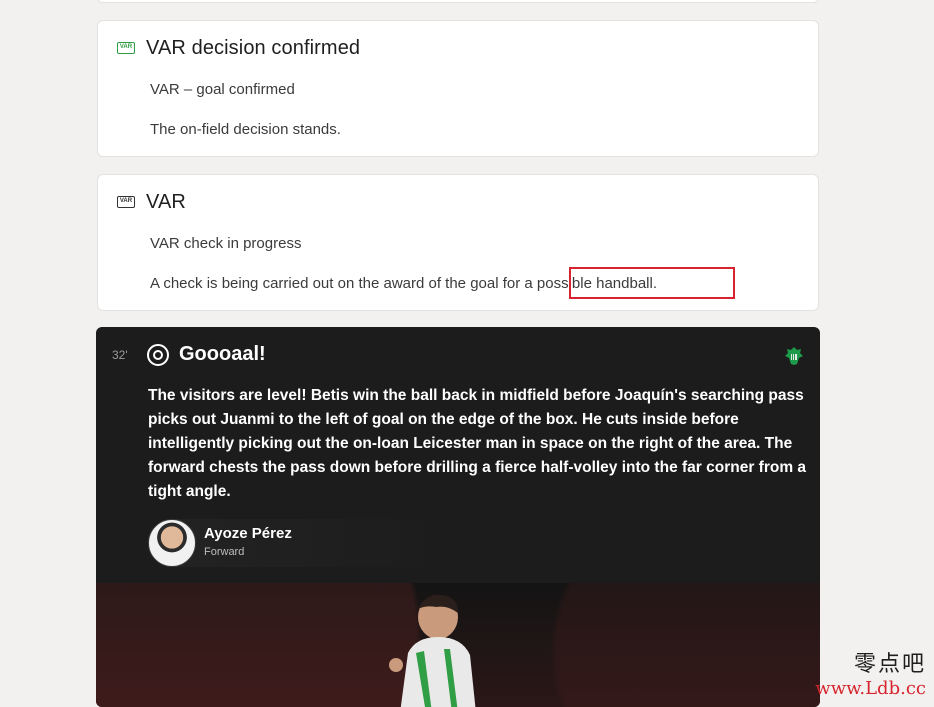 The width and height of the screenshot is (934, 707). What do you see at coordinates (224, 552) in the screenshot?
I see `player-position: Forward` at bounding box center [224, 552].